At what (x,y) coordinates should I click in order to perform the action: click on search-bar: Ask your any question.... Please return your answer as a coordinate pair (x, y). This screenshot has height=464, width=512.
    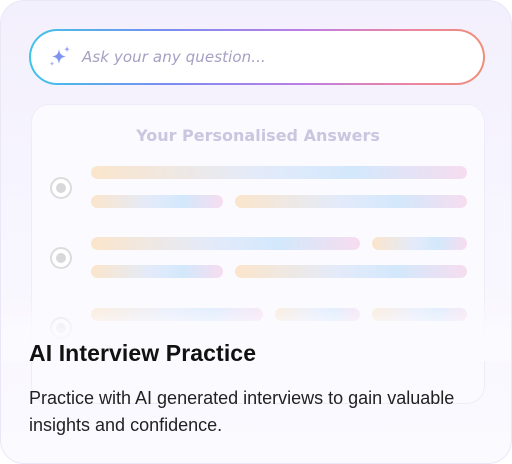
    Looking at the image, I should click on (257, 57).